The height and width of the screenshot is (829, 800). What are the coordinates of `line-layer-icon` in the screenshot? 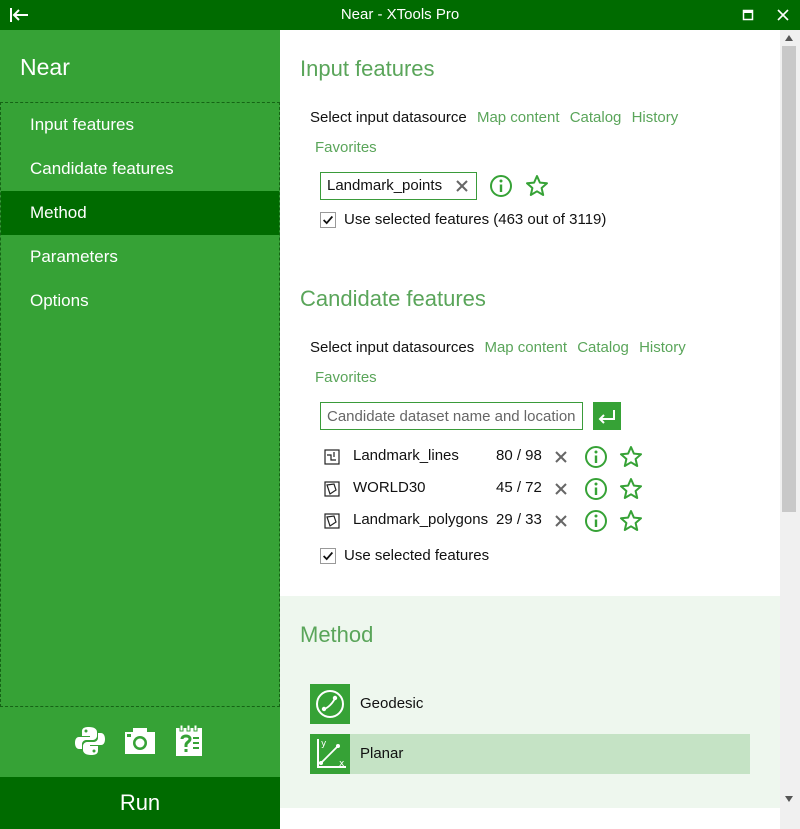 It's located at (332, 457).